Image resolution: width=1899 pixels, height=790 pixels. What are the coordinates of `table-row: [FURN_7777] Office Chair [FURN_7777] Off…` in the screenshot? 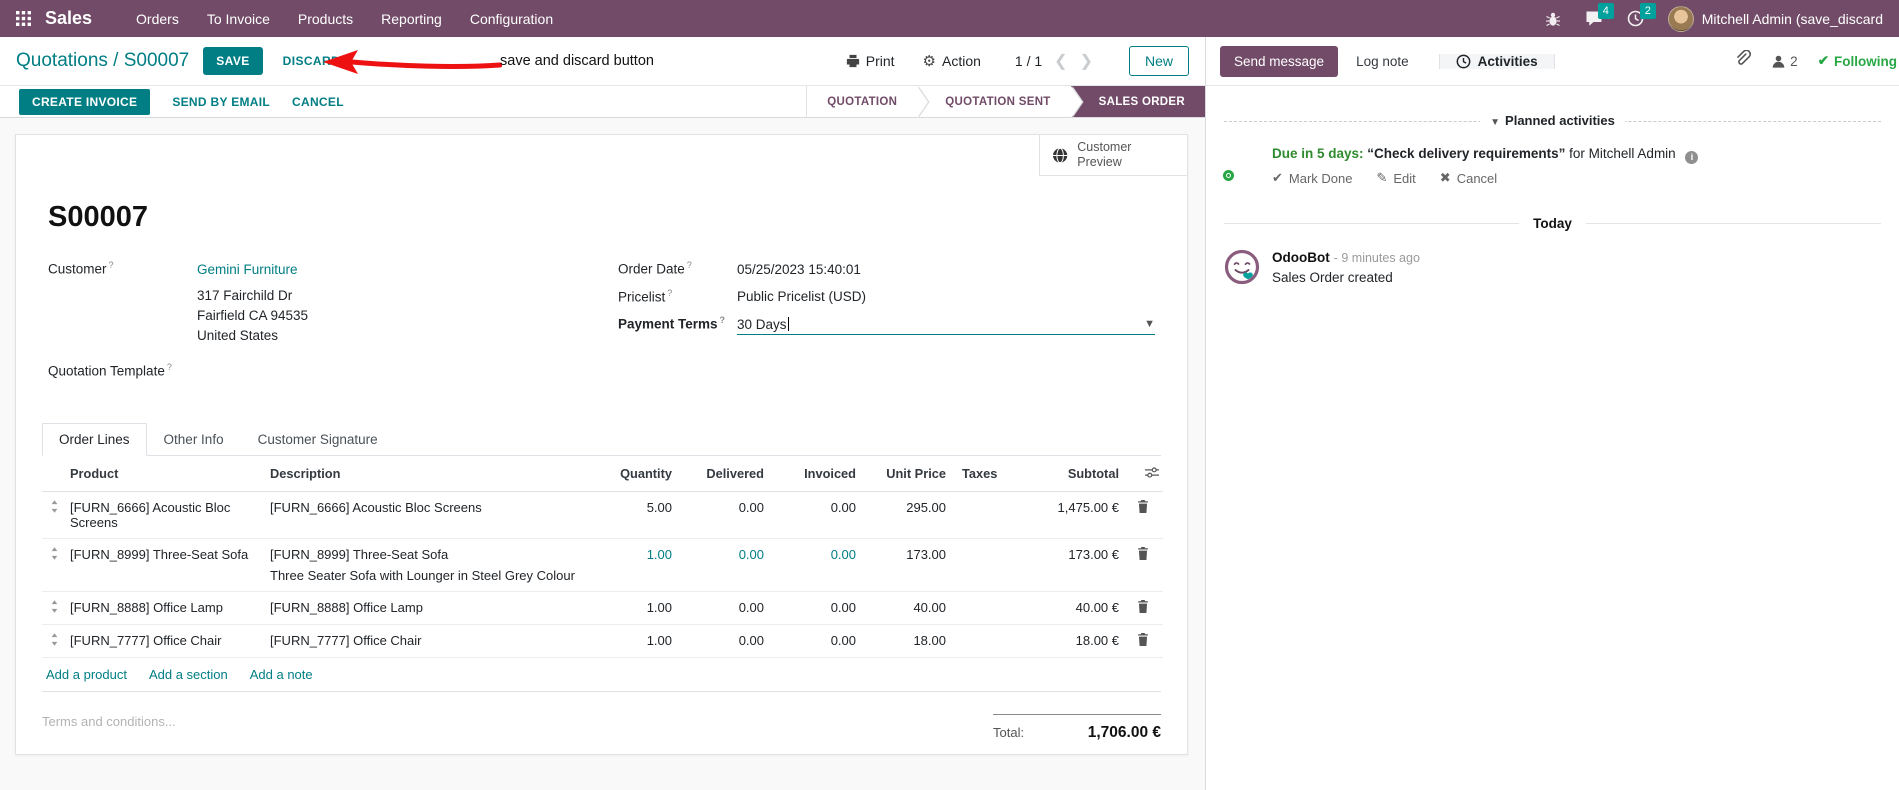 It's located at (602, 641).